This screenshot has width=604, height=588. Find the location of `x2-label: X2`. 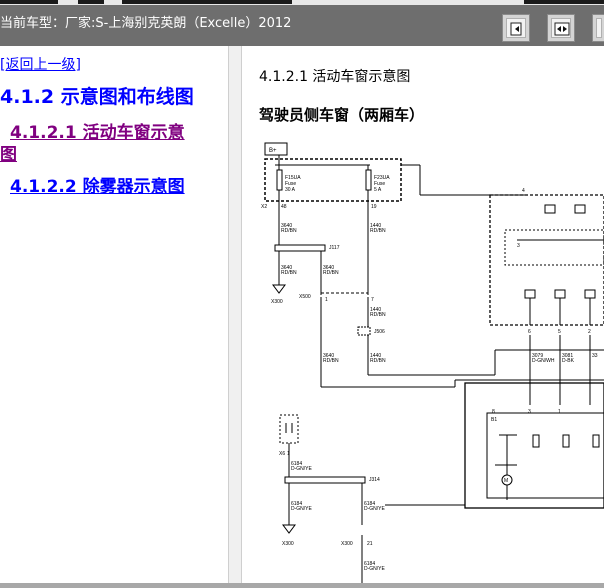

x2-label: X2 is located at coordinates (264, 207).